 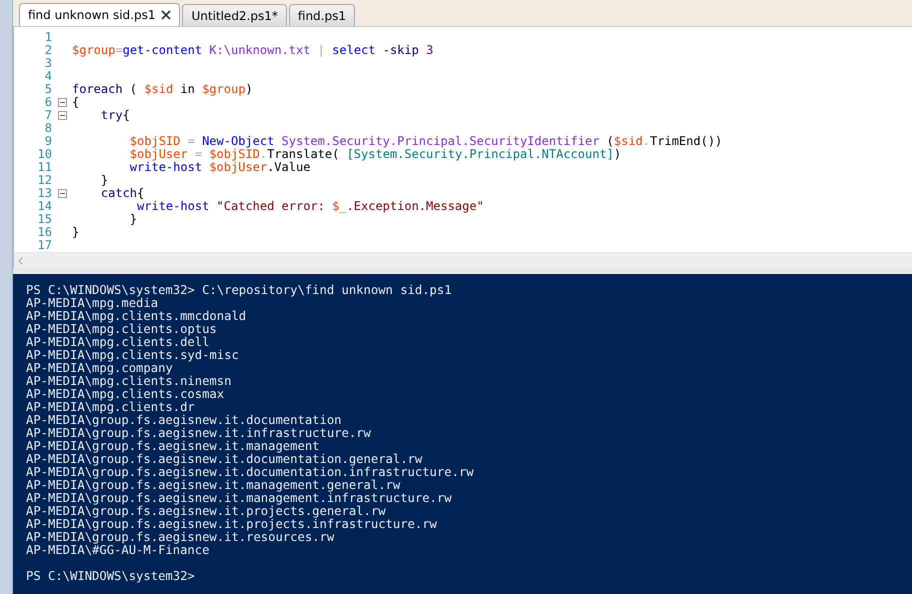 What do you see at coordinates (253, 50) in the screenshot?
I see `code-line: $group=get-content K:\unknown.txt | select -skip 3` at bounding box center [253, 50].